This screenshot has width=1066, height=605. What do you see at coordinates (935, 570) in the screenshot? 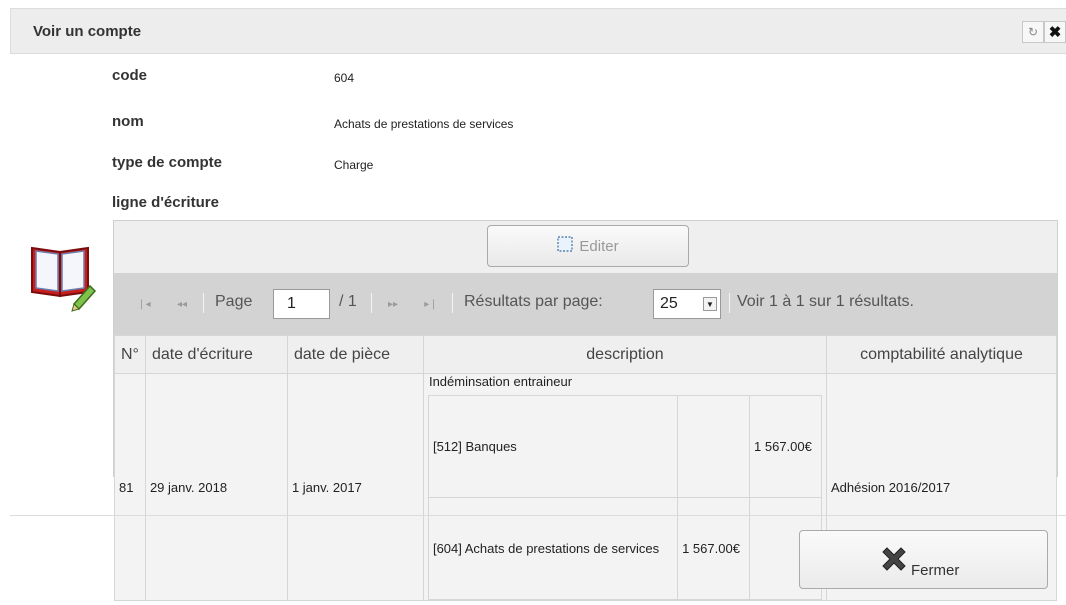
I see `close-button-label: Fermer` at bounding box center [935, 570].